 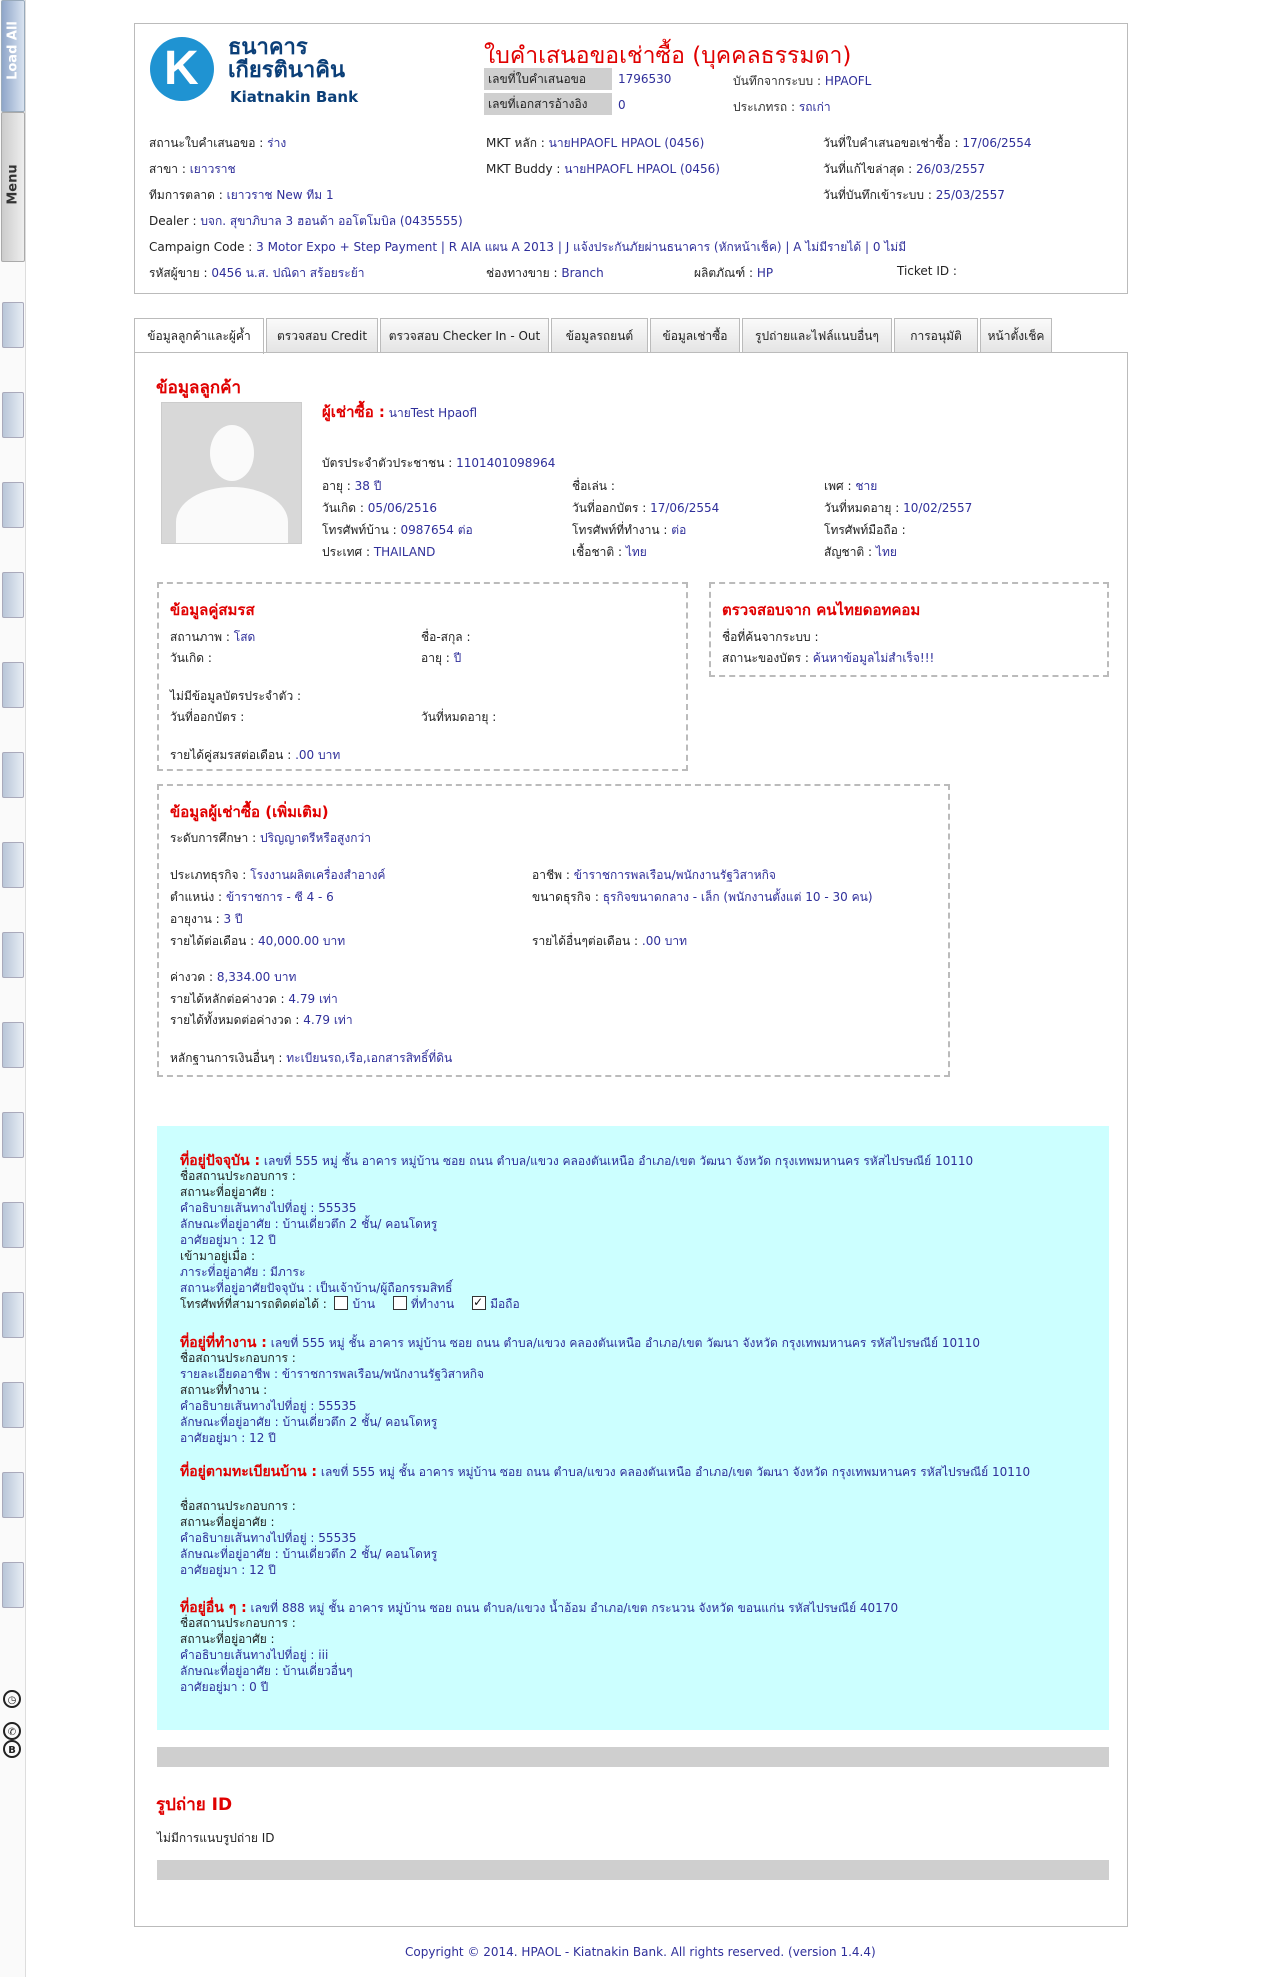 What do you see at coordinates (252, 897) in the screenshot?
I see `position: ตำแหน่ง : ข้าราชการ - ซี 4 - 6` at bounding box center [252, 897].